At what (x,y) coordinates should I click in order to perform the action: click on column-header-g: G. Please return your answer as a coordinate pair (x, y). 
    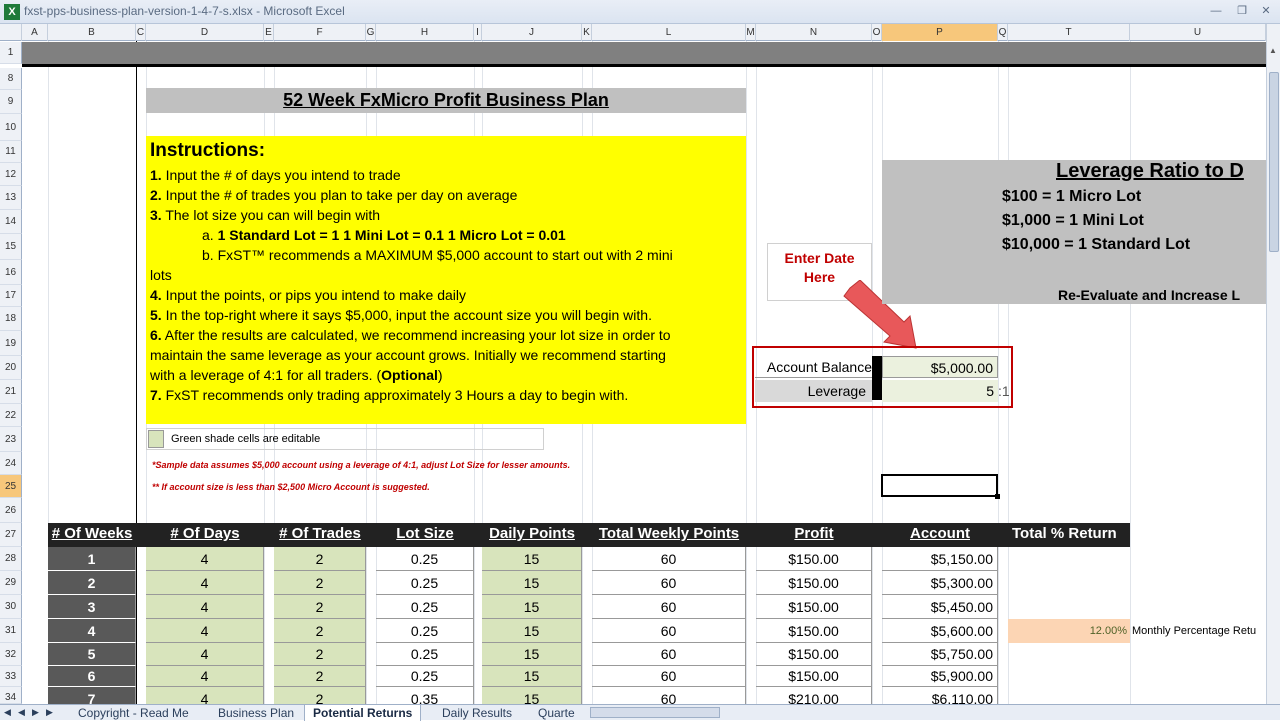
    Looking at the image, I should click on (371, 32).